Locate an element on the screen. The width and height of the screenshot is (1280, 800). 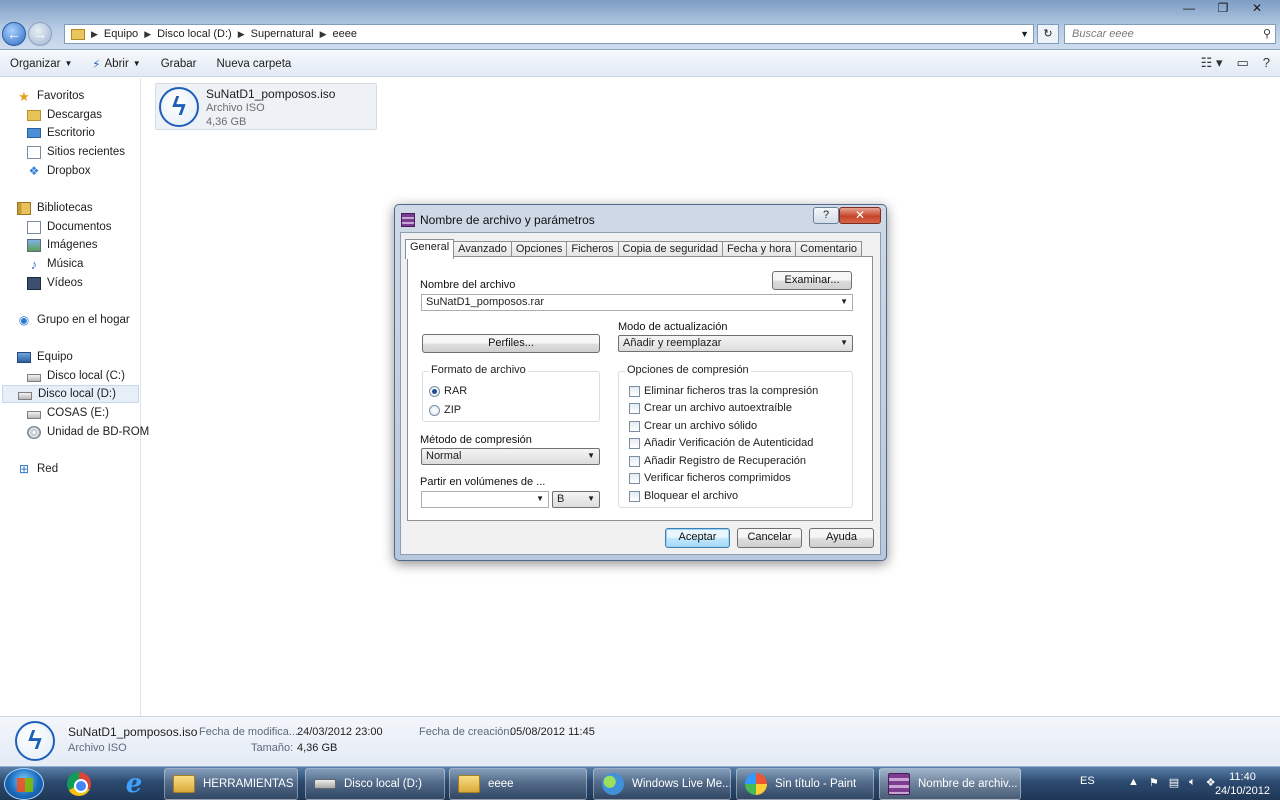
task-paint: Sin título - Paint is located at coordinates (805, 784).